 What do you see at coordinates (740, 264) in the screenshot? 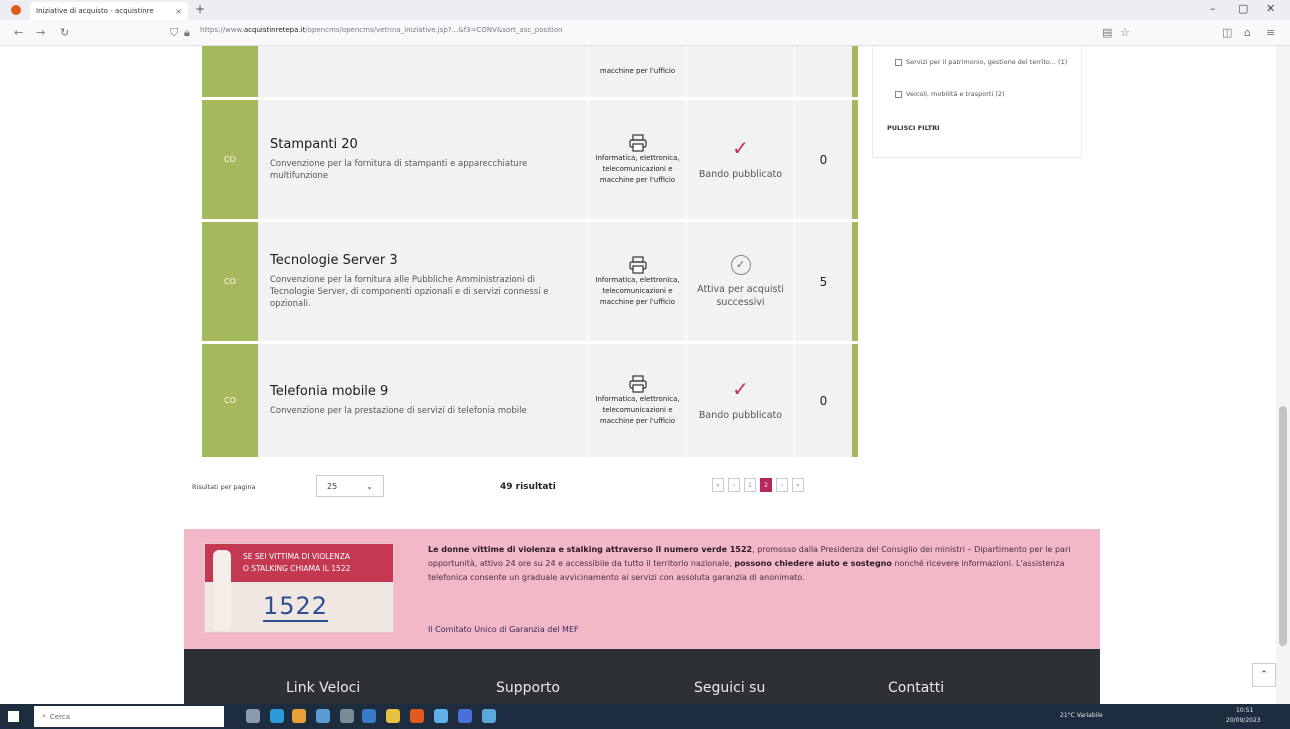
I see `check-circle-icon: ✓` at bounding box center [740, 264].